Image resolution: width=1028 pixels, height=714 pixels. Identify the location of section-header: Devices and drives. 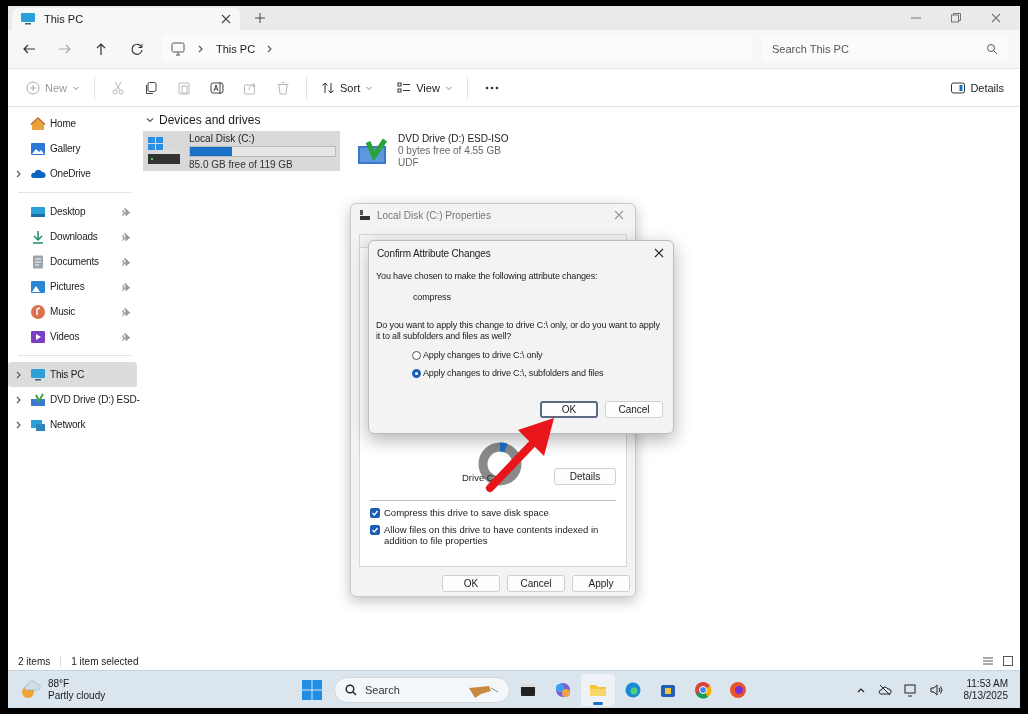
(210, 120).